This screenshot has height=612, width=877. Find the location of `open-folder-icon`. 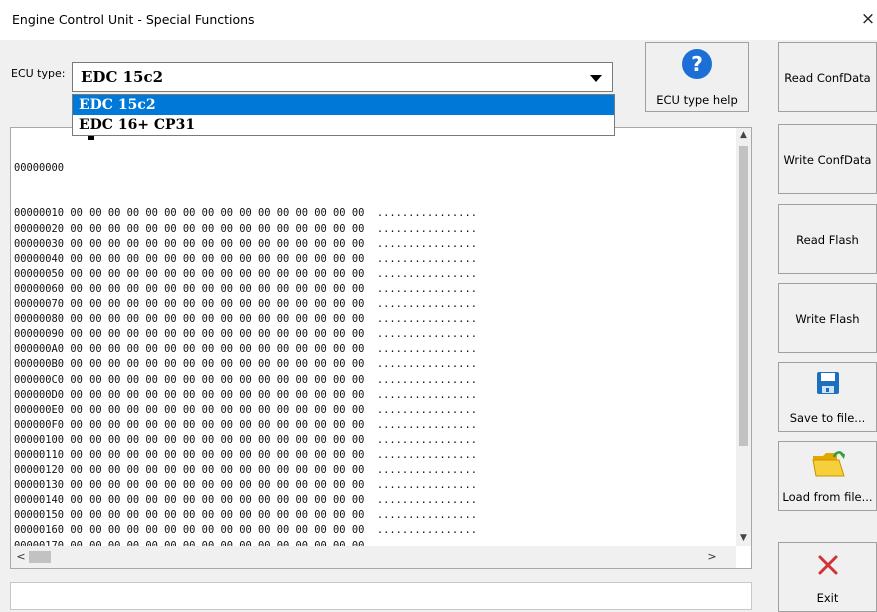

open-folder-icon is located at coordinates (829, 464).